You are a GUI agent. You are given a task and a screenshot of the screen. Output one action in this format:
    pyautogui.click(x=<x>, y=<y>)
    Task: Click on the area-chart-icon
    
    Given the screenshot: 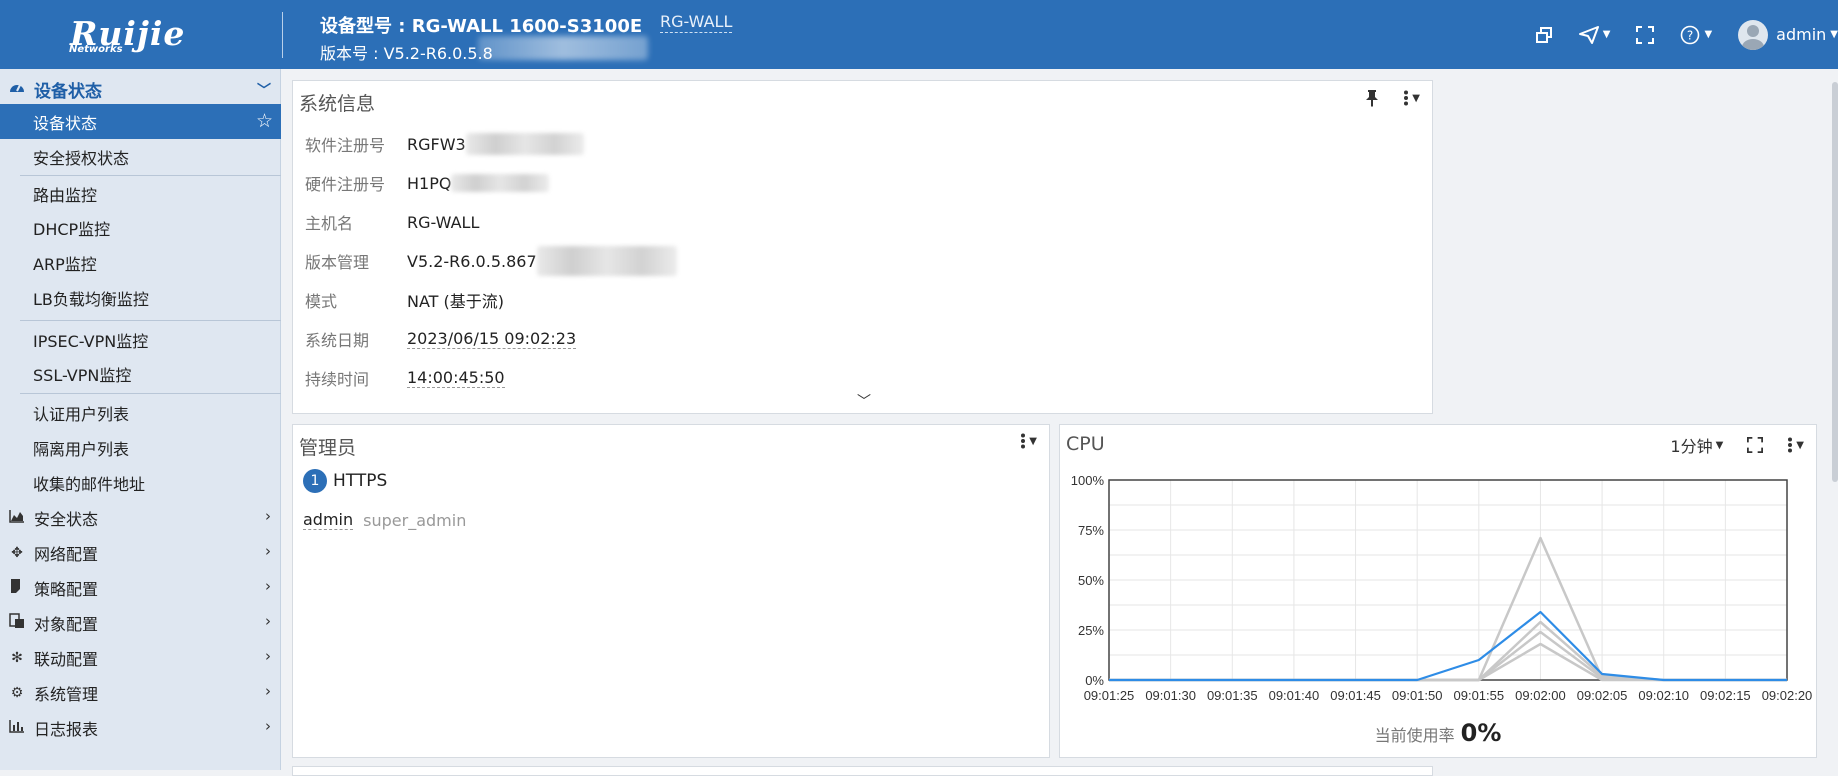 What is the action you would take?
    pyautogui.click(x=17, y=518)
    